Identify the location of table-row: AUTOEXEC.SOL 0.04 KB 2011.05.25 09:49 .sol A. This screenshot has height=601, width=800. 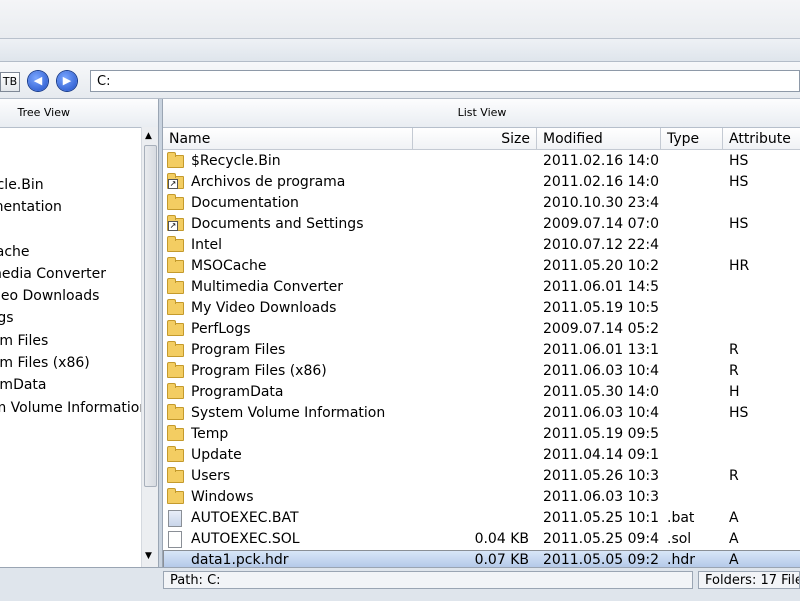
(481, 539).